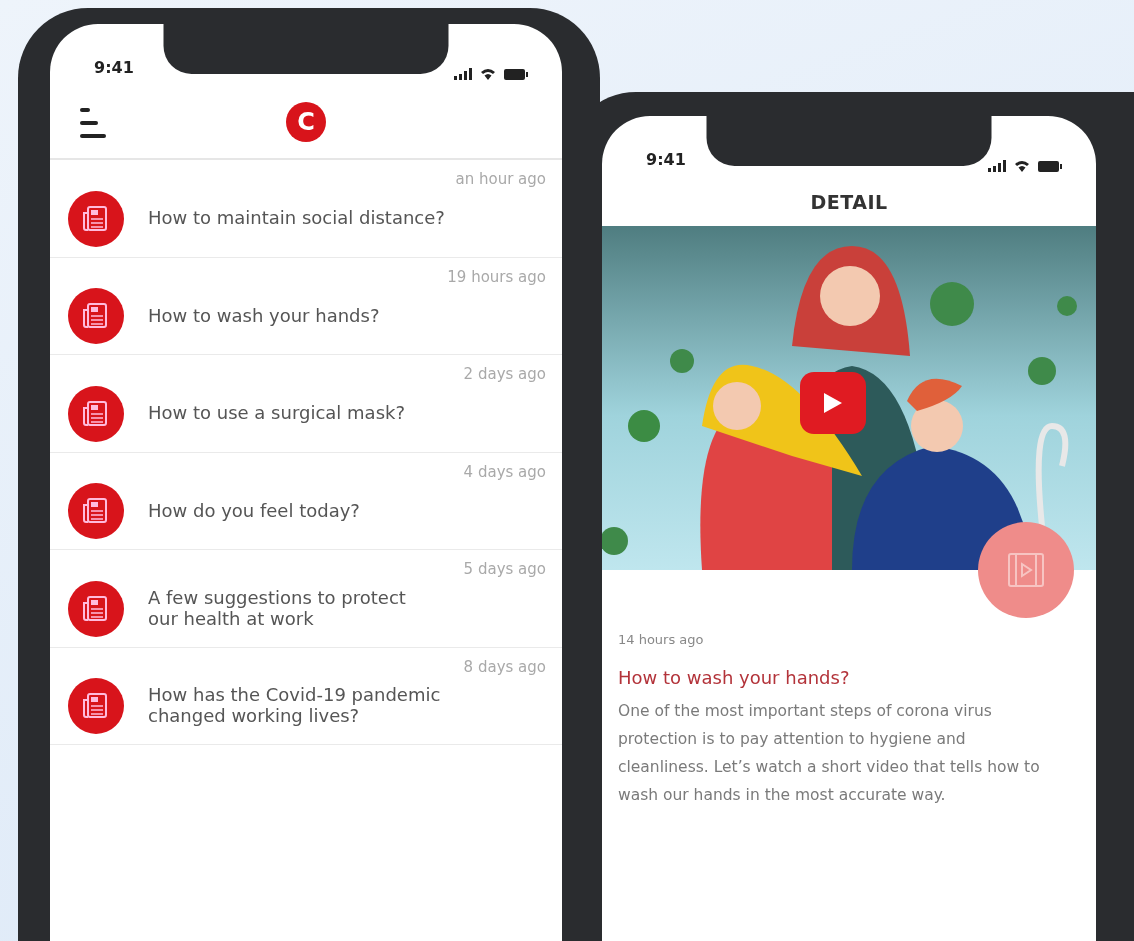 Image resolution: width=1134 pixels, height=941 pixels. What do you see at coordinates (93, 123) in the screenshot?
I see `menu-icon` at bounding box center [93, 123].